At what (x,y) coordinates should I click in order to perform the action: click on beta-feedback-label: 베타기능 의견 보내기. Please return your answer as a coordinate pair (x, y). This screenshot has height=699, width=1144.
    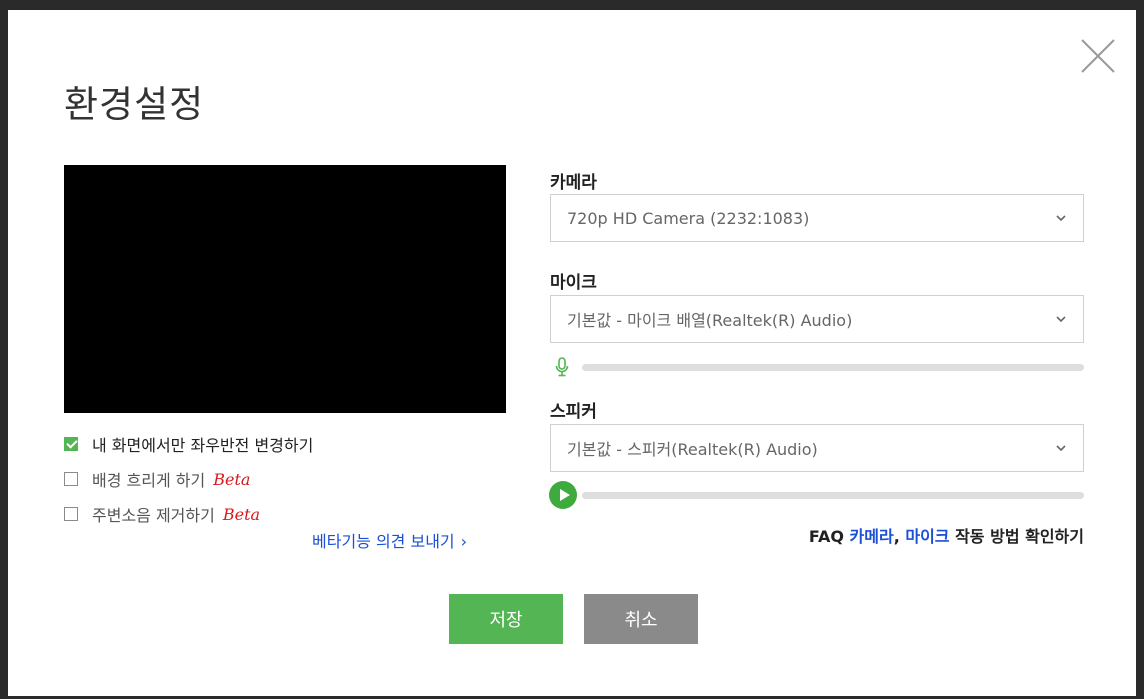
    Looking at the image, I should click on (383, 541).